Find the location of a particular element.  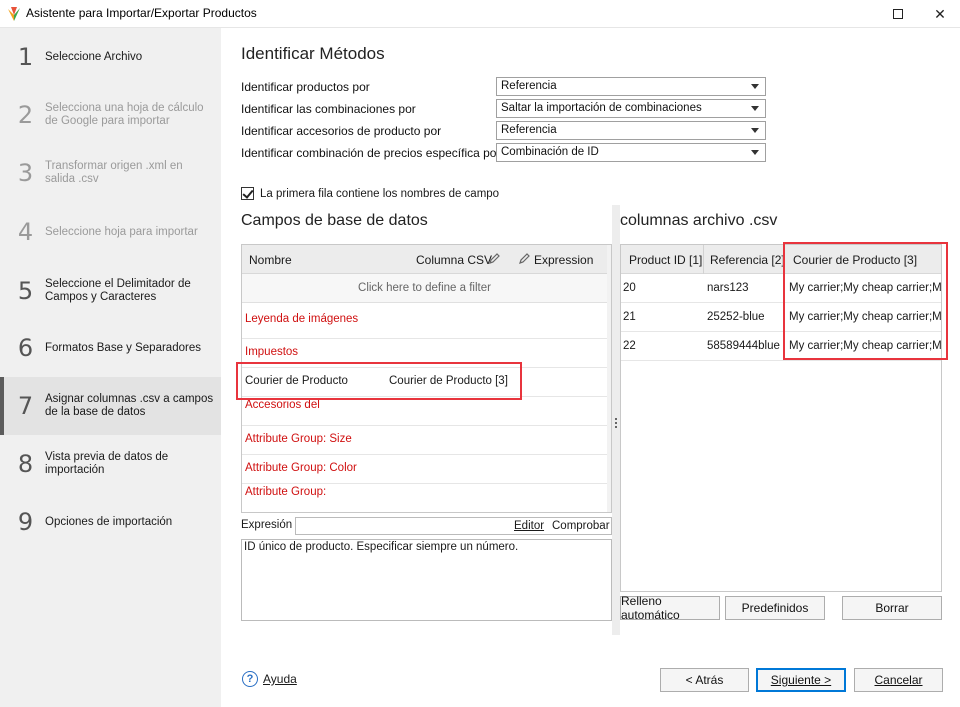

help-link: ? Ayuda is located at coordinates (269, 679).